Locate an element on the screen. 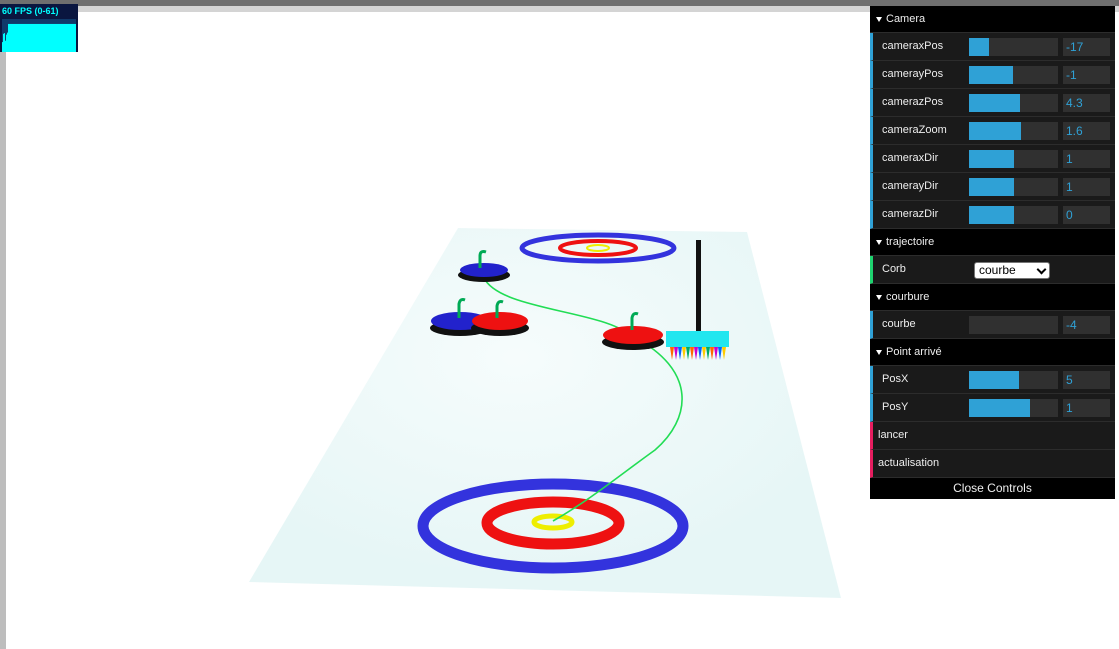 The height and width of the screenshot is (649, 1119). corb-label: Corb is located at coordinates (894, 269).